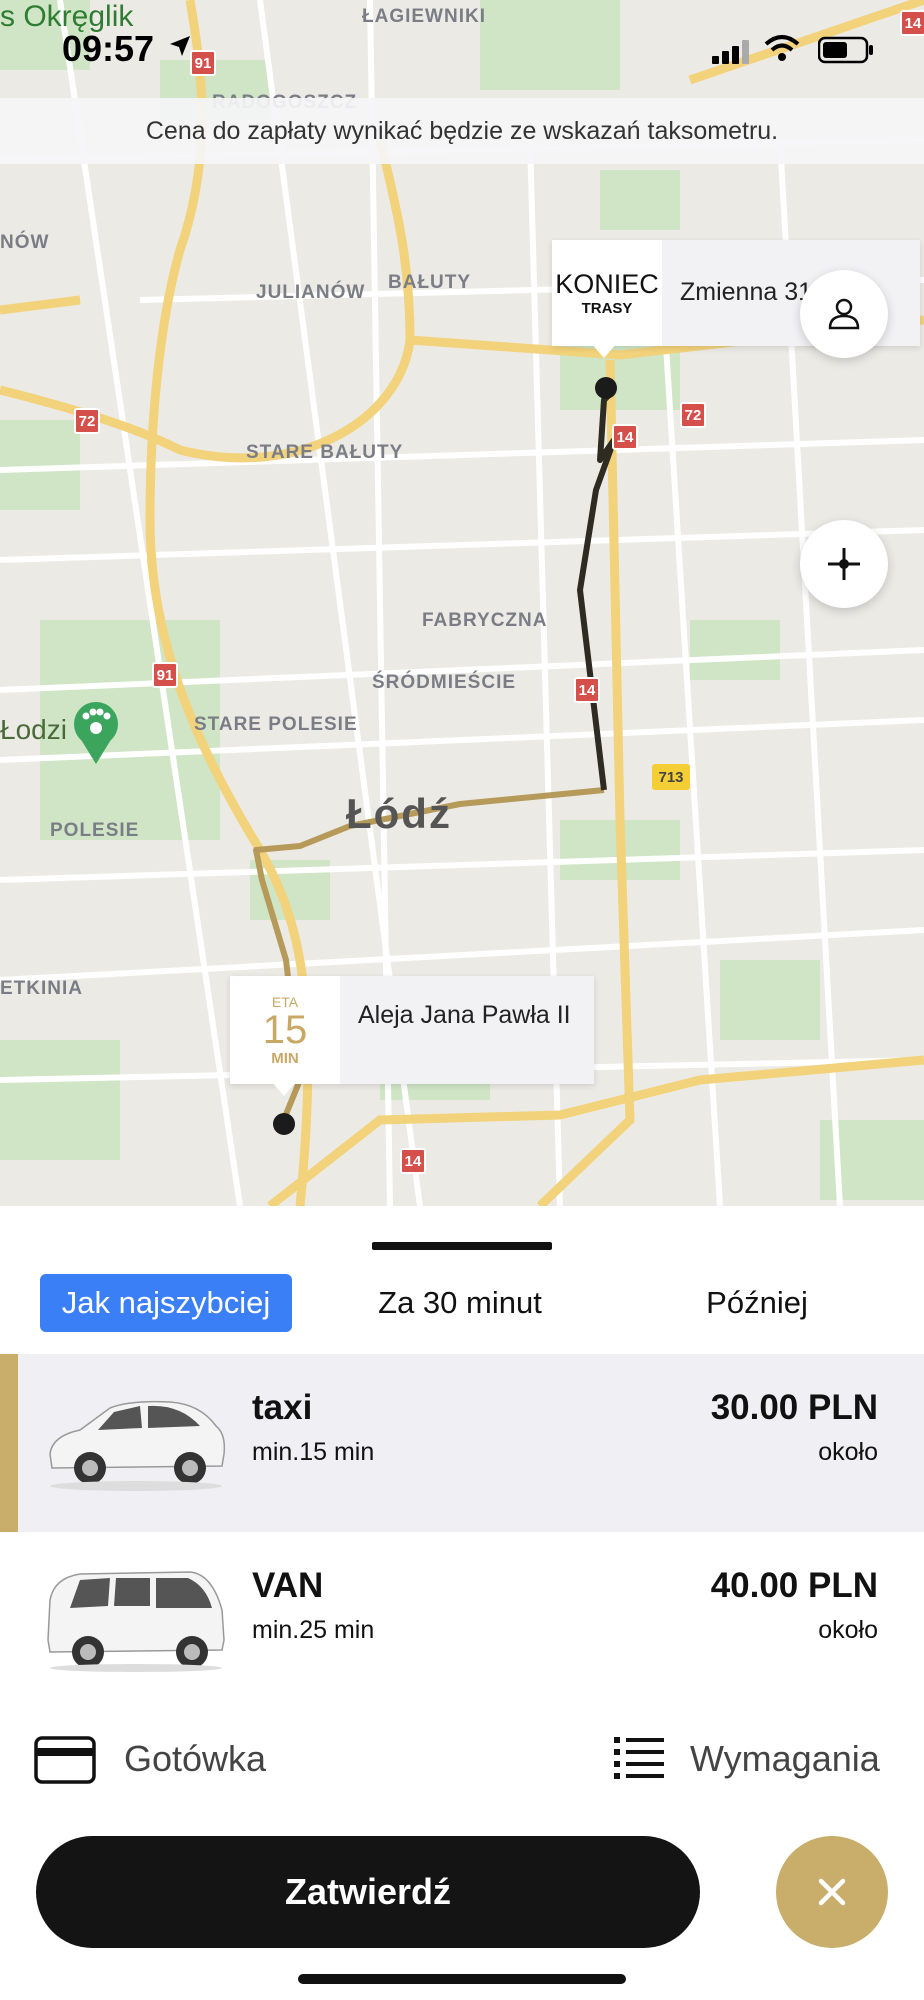 This screenshot has width=924, height=2000. What do you see at coordinates (444, 682) in the screenshot?
I see `district-label: ŚRÓDMIEŚCIE` at bounding box center [444, 682].